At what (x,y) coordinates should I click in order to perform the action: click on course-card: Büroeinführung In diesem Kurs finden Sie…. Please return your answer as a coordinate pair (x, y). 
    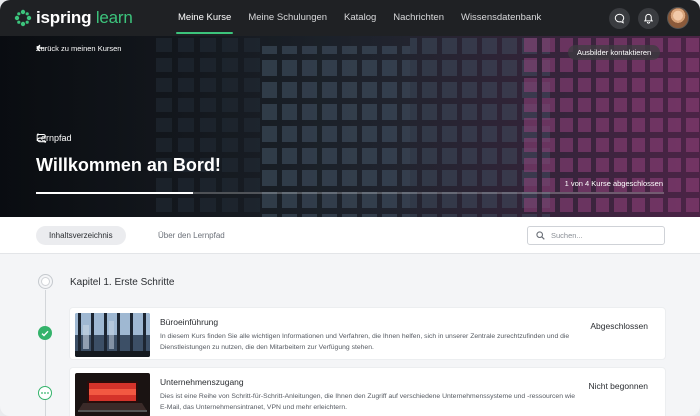
    Looking at the image, I should click on (367, 333).